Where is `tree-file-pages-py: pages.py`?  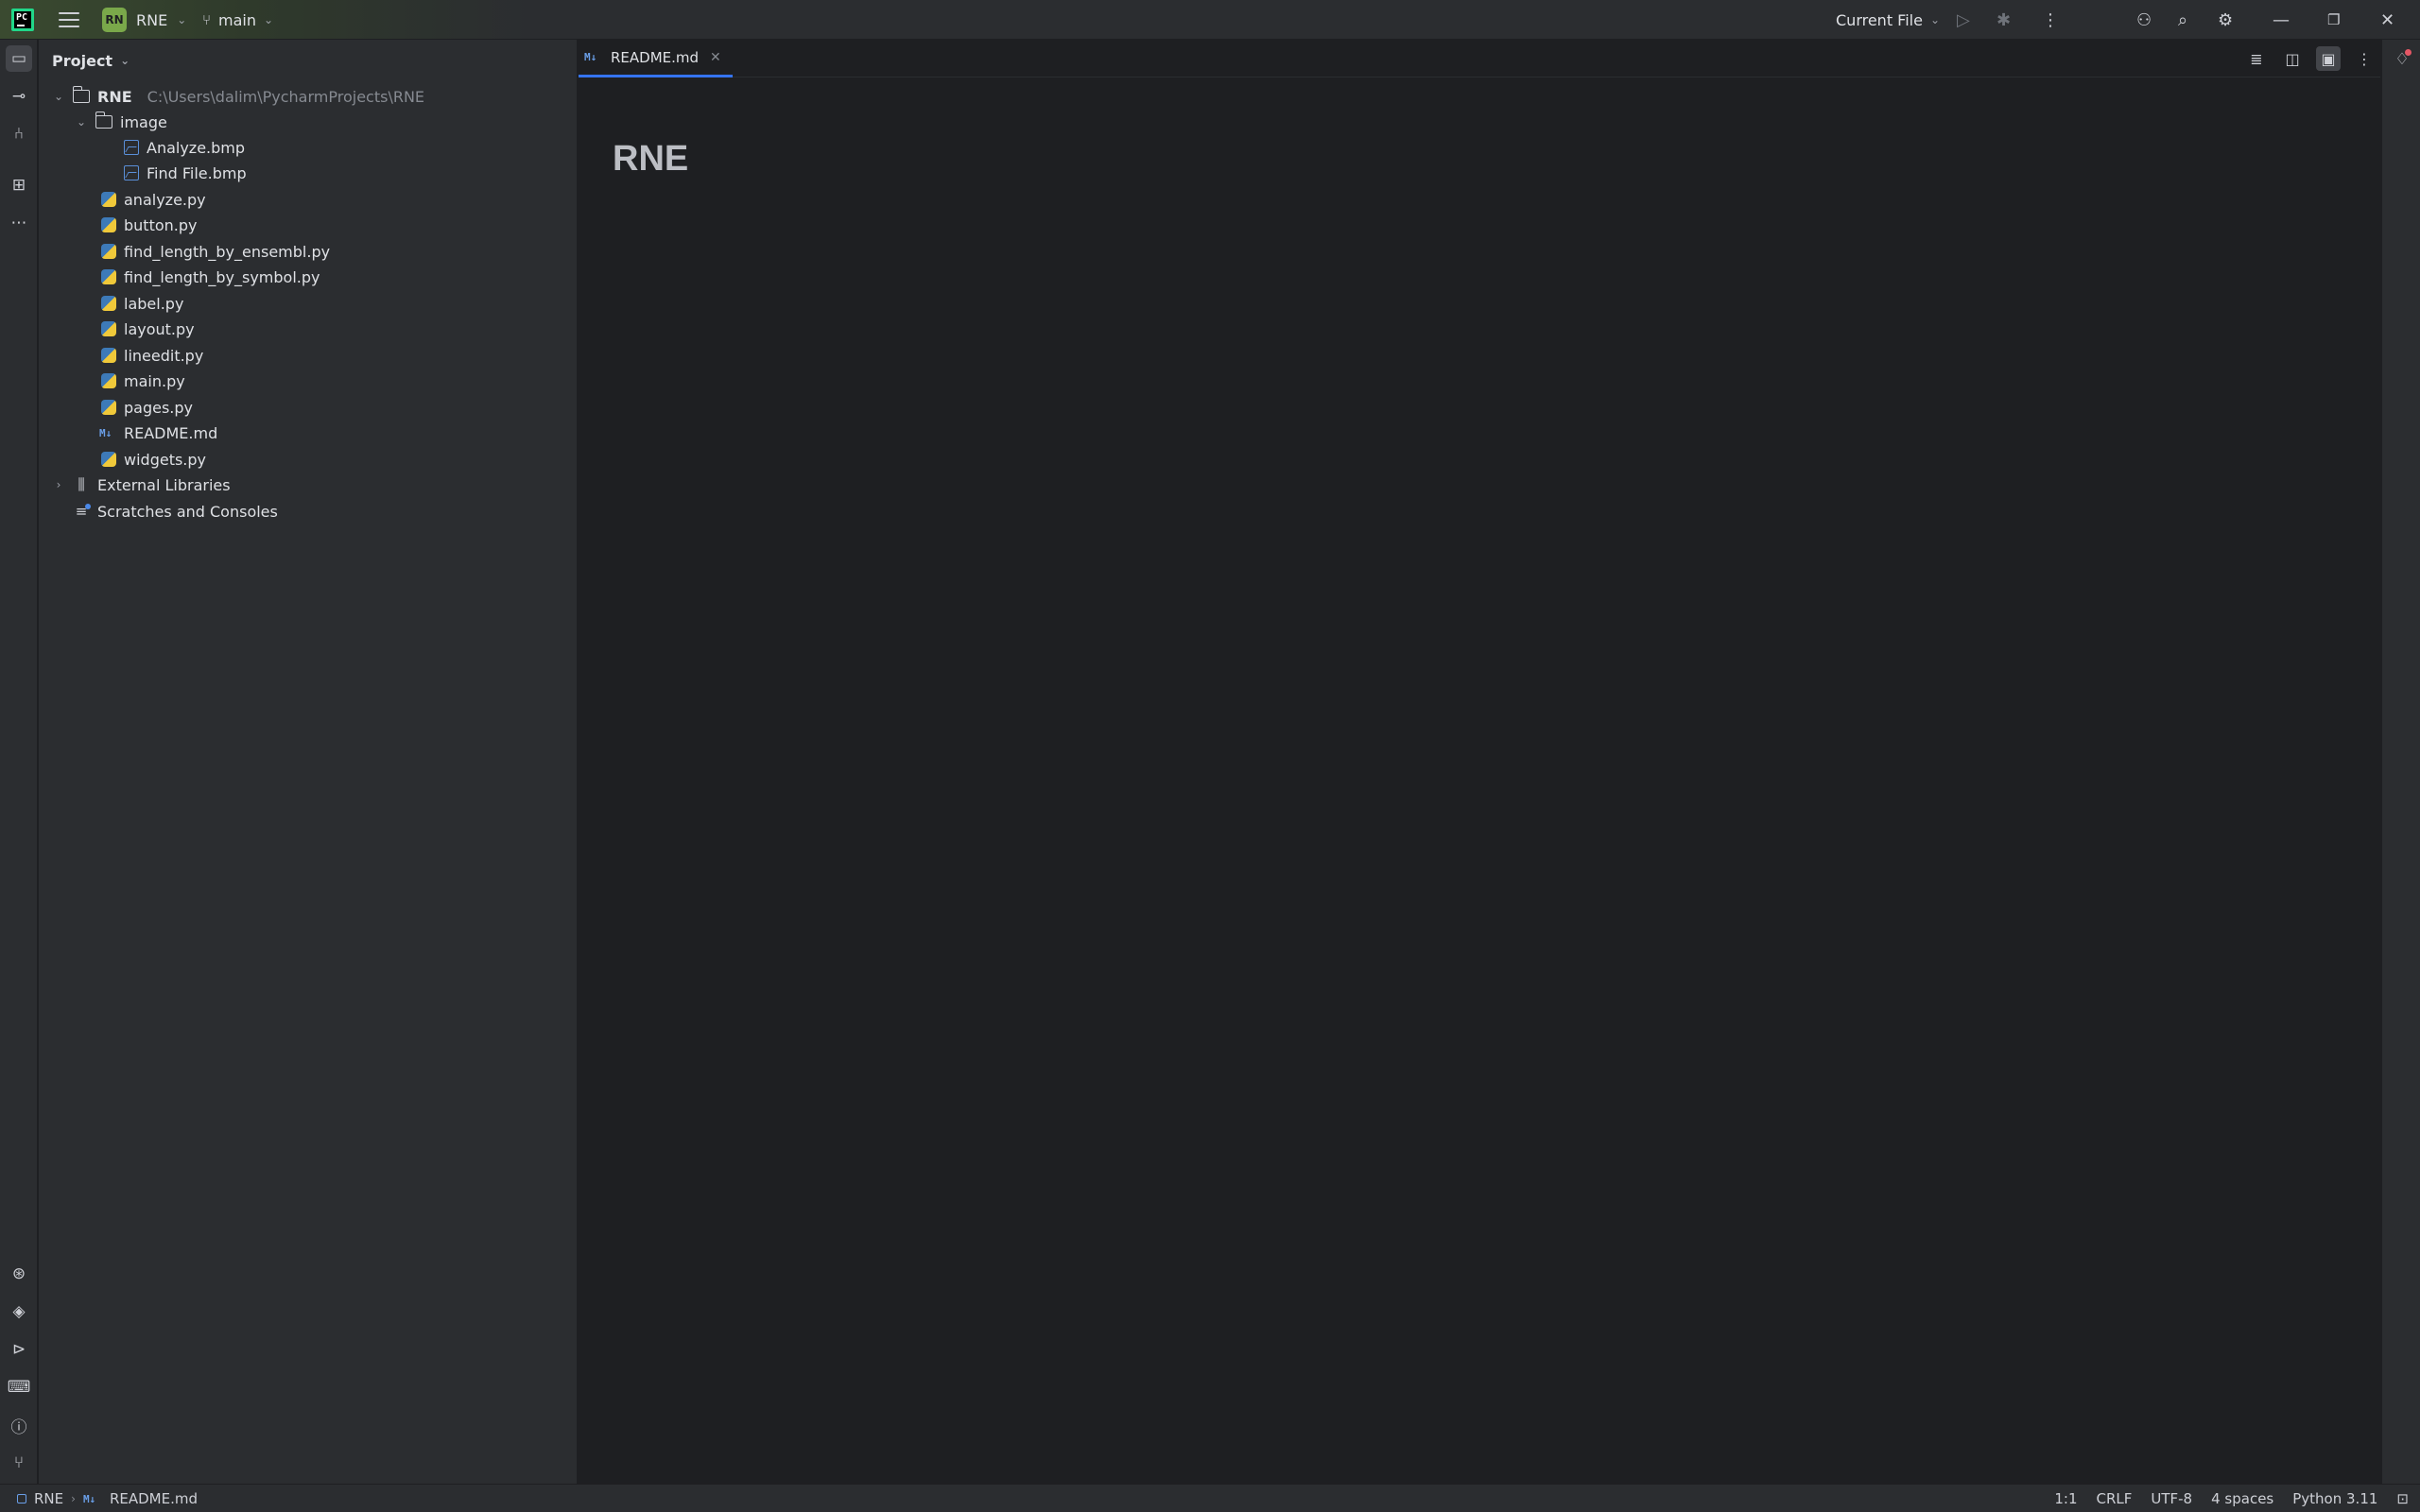 tree-file-pages-py: pages.py is located at coordinates (147, 407).